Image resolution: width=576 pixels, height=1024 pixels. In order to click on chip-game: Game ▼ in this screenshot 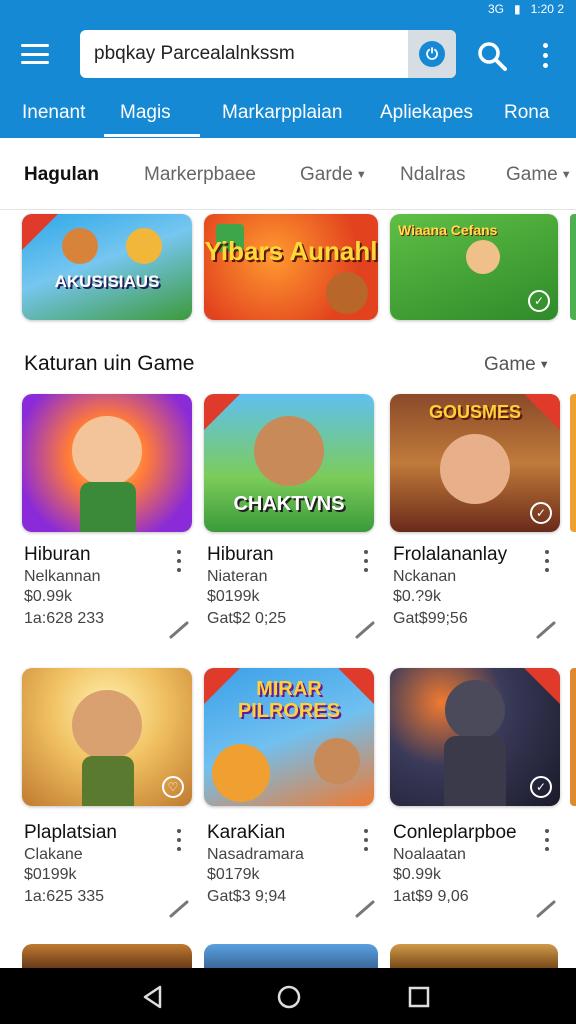, I will do `click(539, 175)`.